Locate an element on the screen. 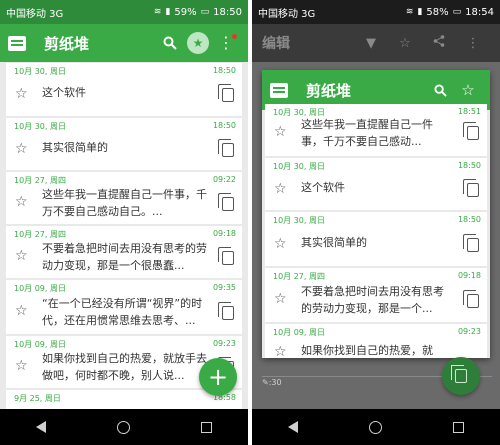  popup-title: 剪纸堆 is located at coordinates (329, 90).